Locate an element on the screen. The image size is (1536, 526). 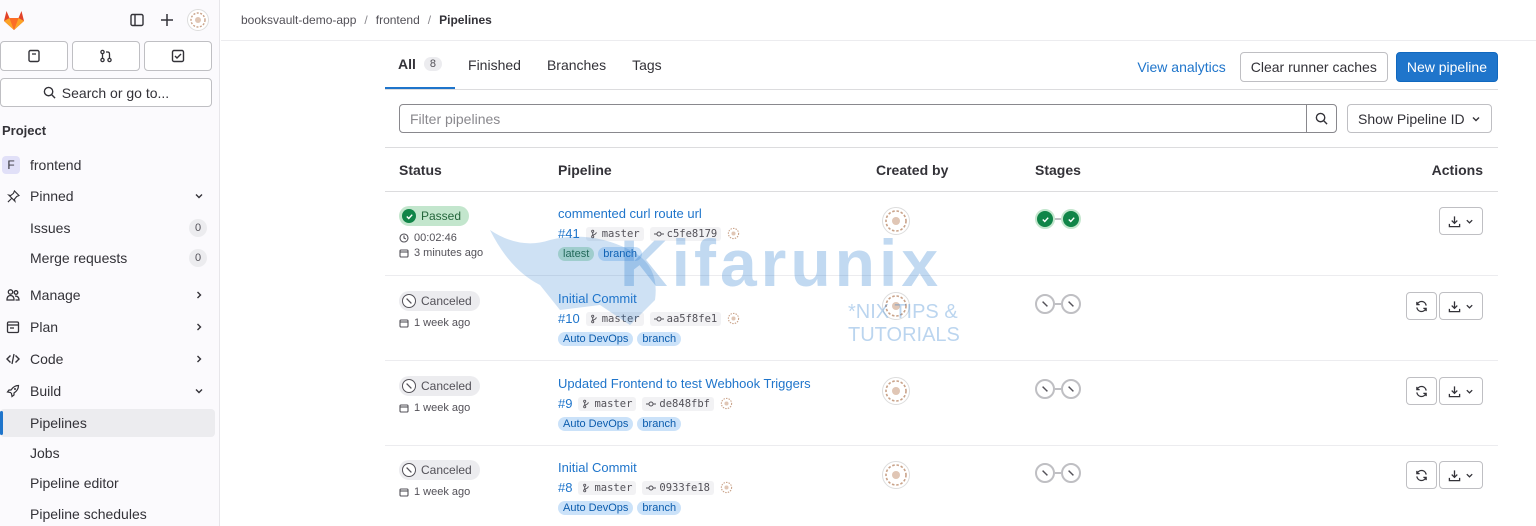
sidebar-toggle-icon is located at coordinates (137, 20).